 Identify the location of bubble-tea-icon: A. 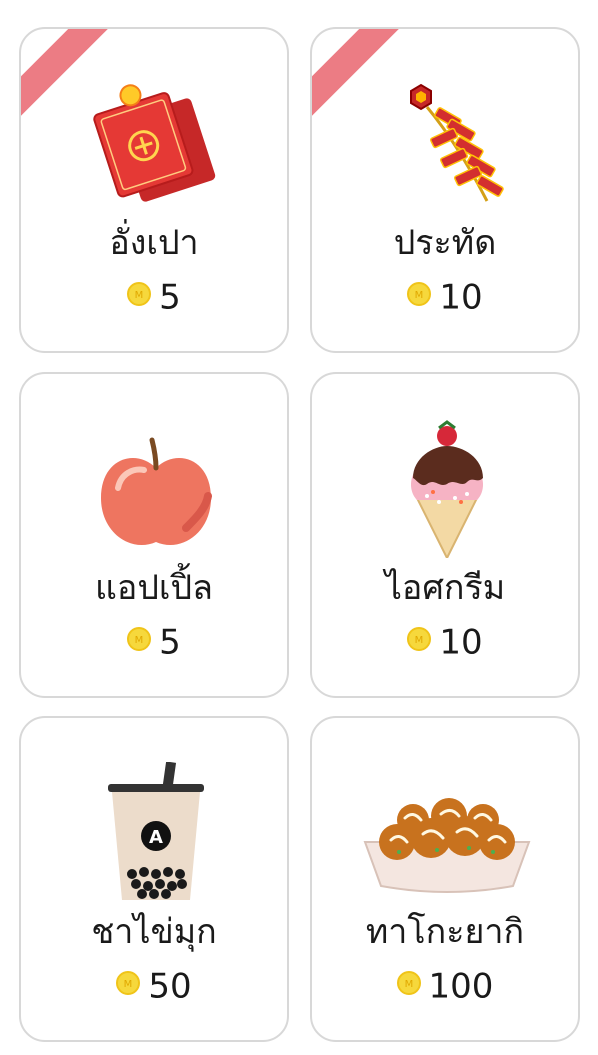
(156, 832).